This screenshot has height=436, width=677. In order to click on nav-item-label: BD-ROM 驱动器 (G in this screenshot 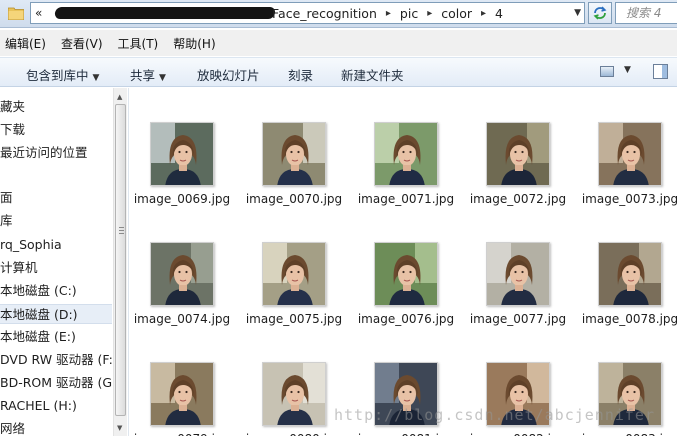, I will do `click(56, 382)`.